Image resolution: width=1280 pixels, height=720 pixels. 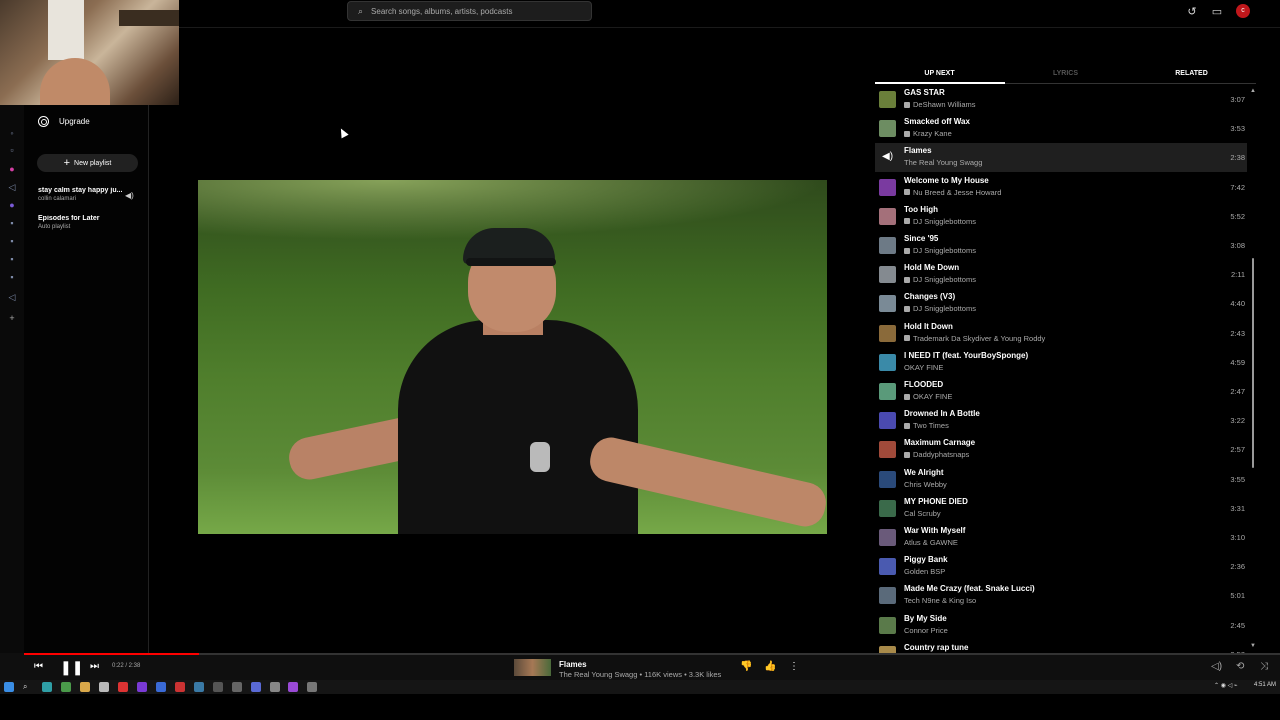 I want to click on queue-item-duration: 3:55, so click(x=1237, y=479).